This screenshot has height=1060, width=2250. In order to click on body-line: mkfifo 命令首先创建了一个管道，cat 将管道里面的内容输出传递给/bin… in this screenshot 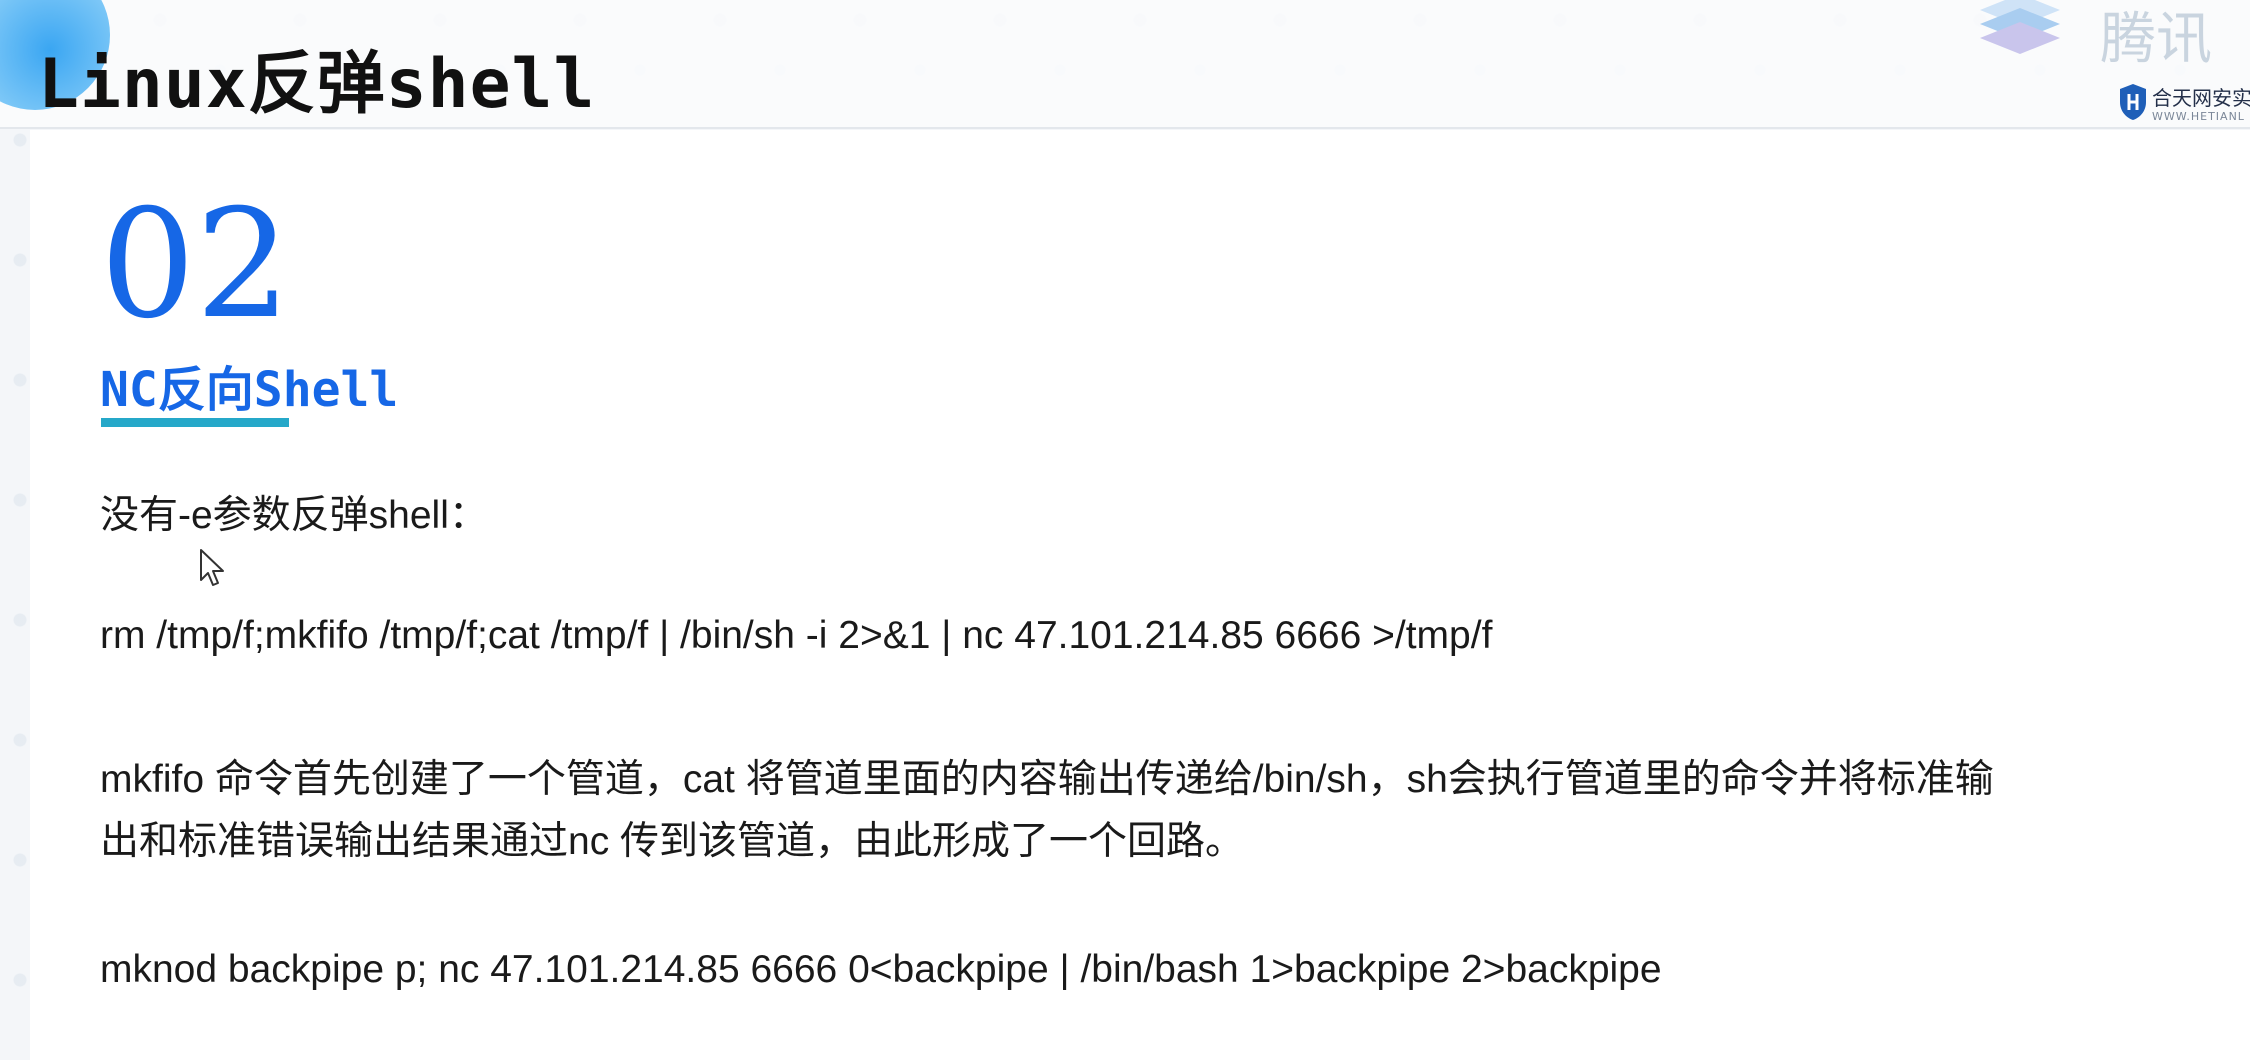, I will do `click(1047, 779)`.